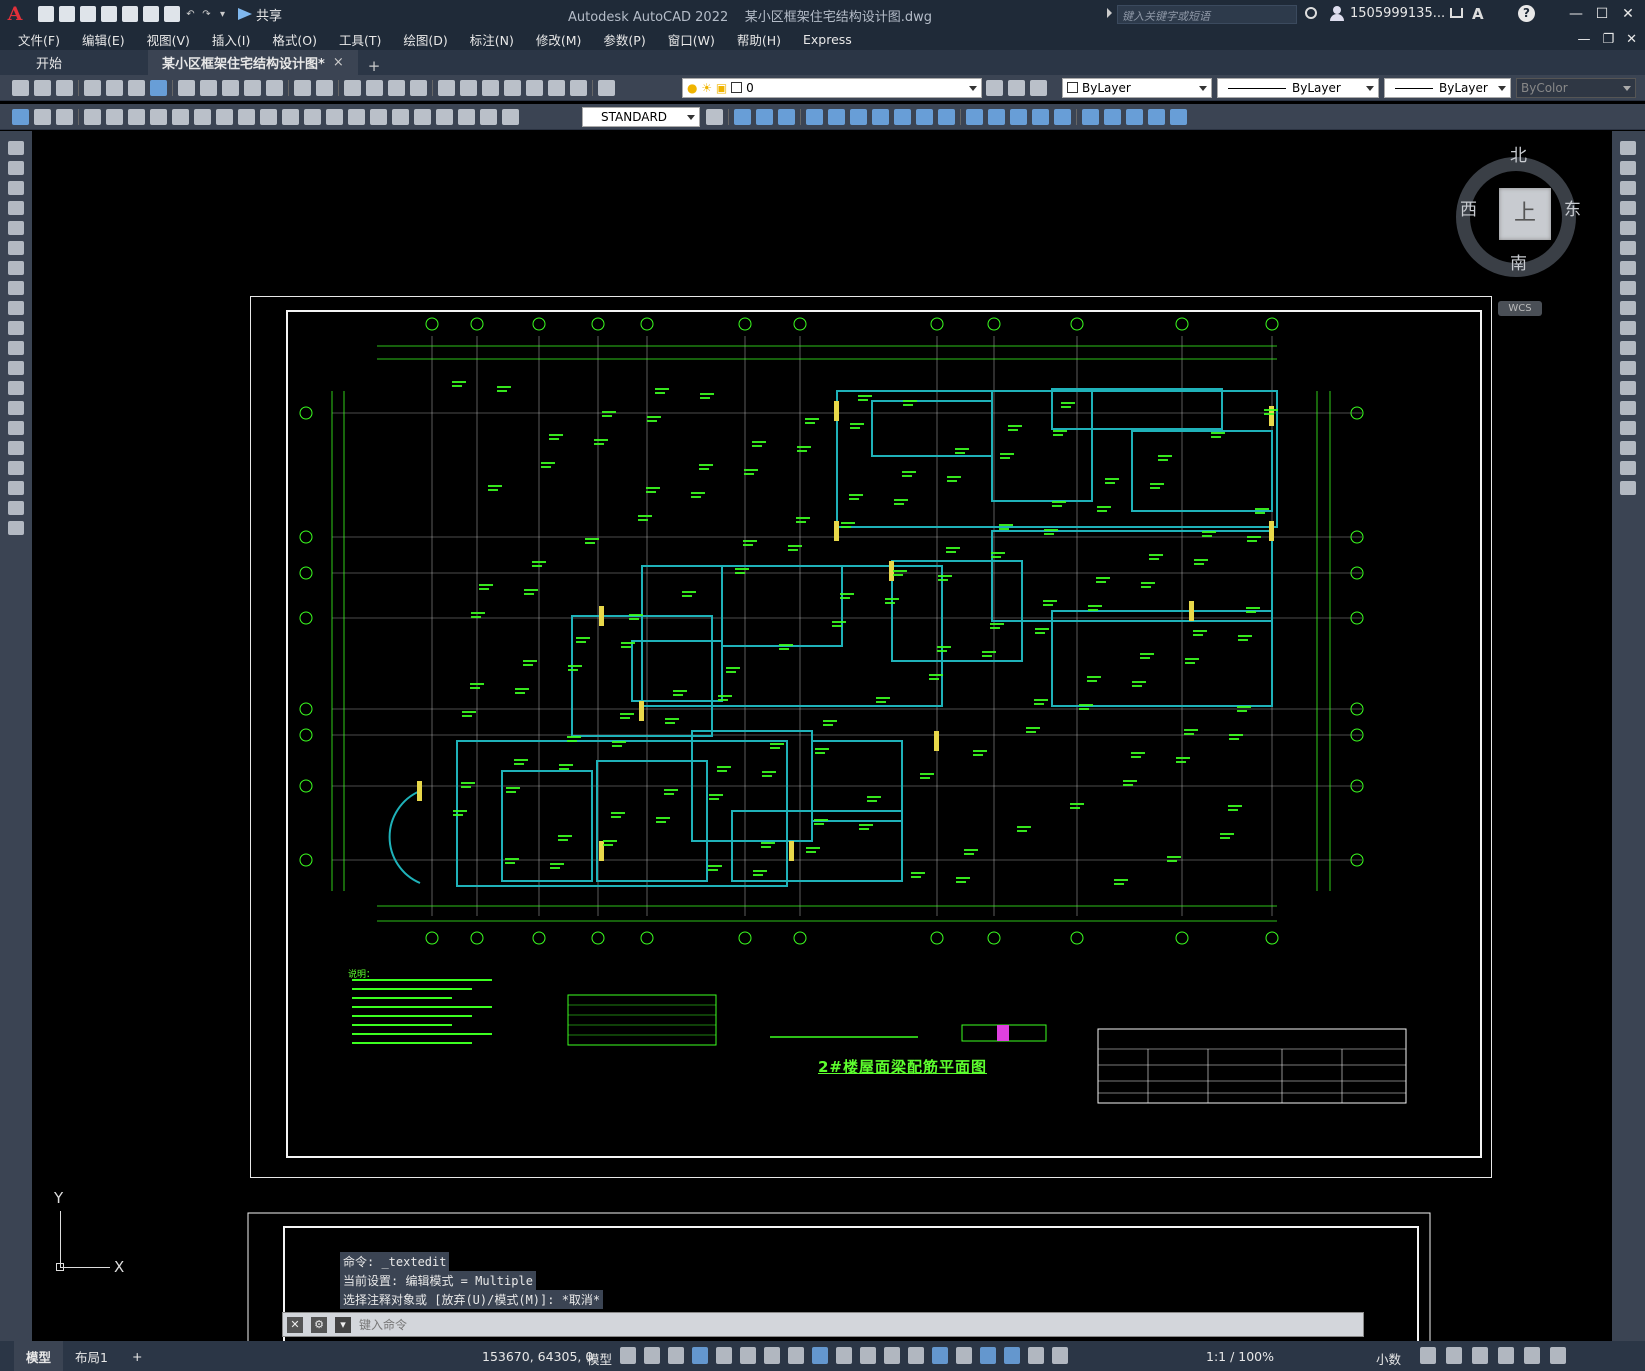  I want to click on tab-active-drawing: 某小区框架住宅结构设计图* ×, so click(253, 62).